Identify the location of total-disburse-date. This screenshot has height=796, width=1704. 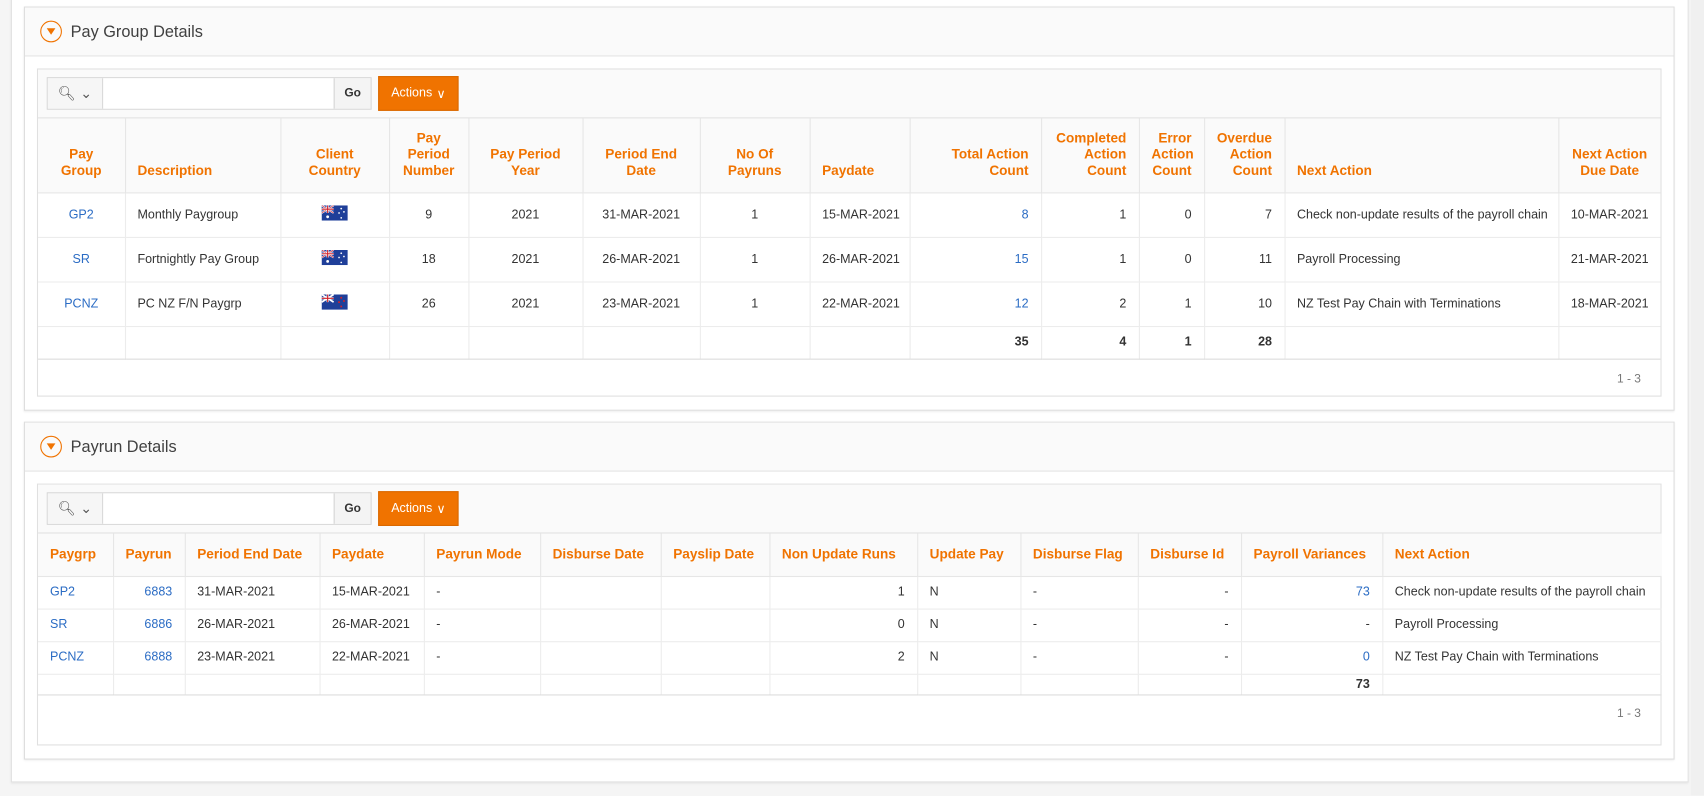
(601, 684).